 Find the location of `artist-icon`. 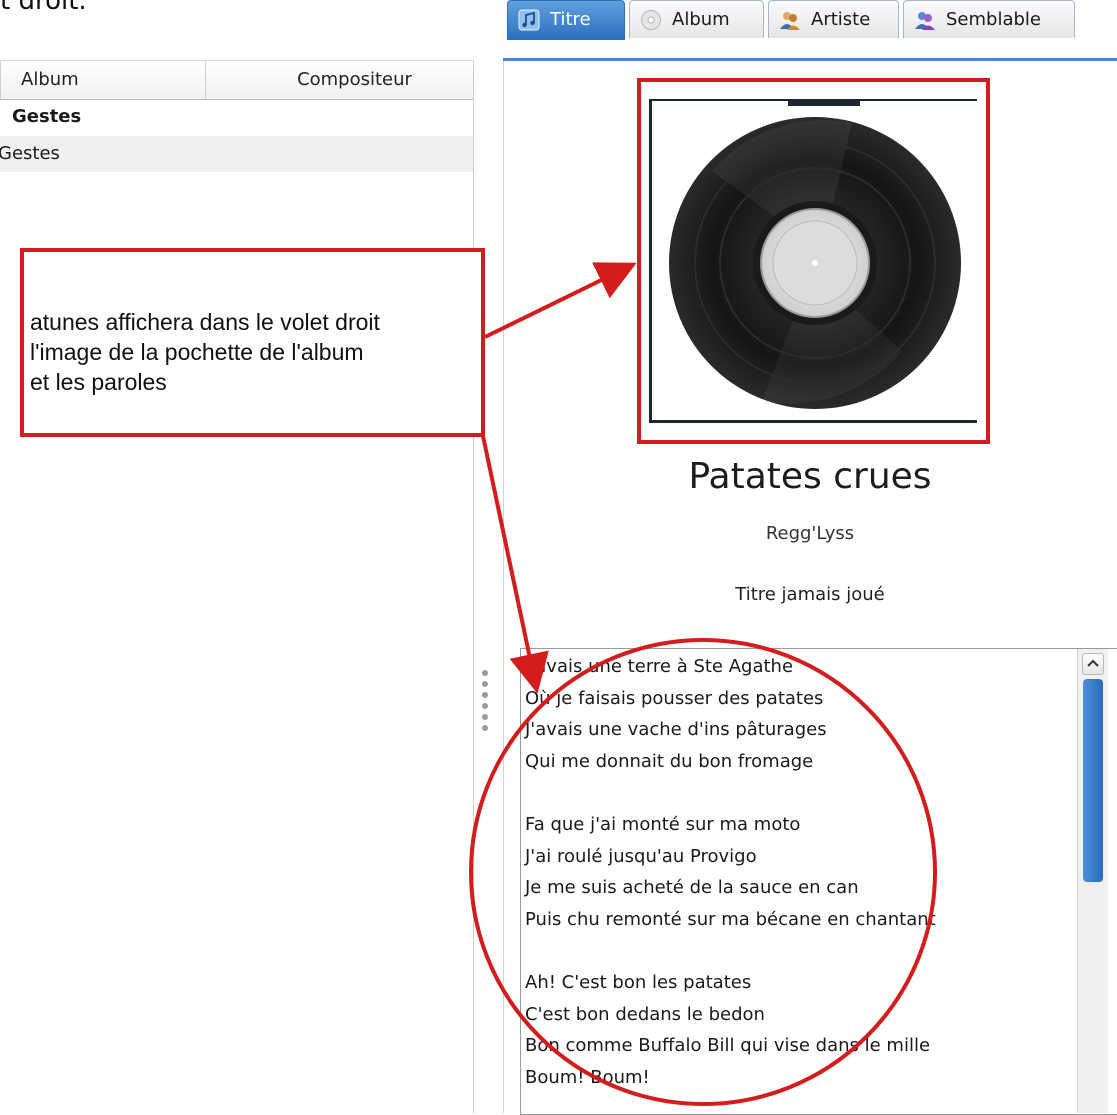

artist-icon is located at coordinates (790, 21).